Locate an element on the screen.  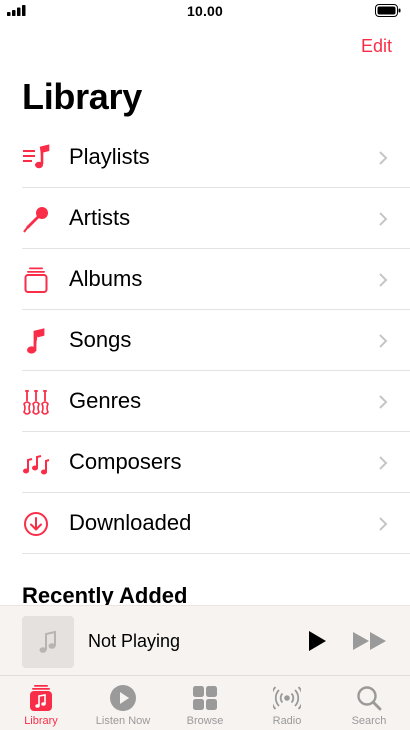
library-item-albums: Albums is located at coordinates (216, 279).